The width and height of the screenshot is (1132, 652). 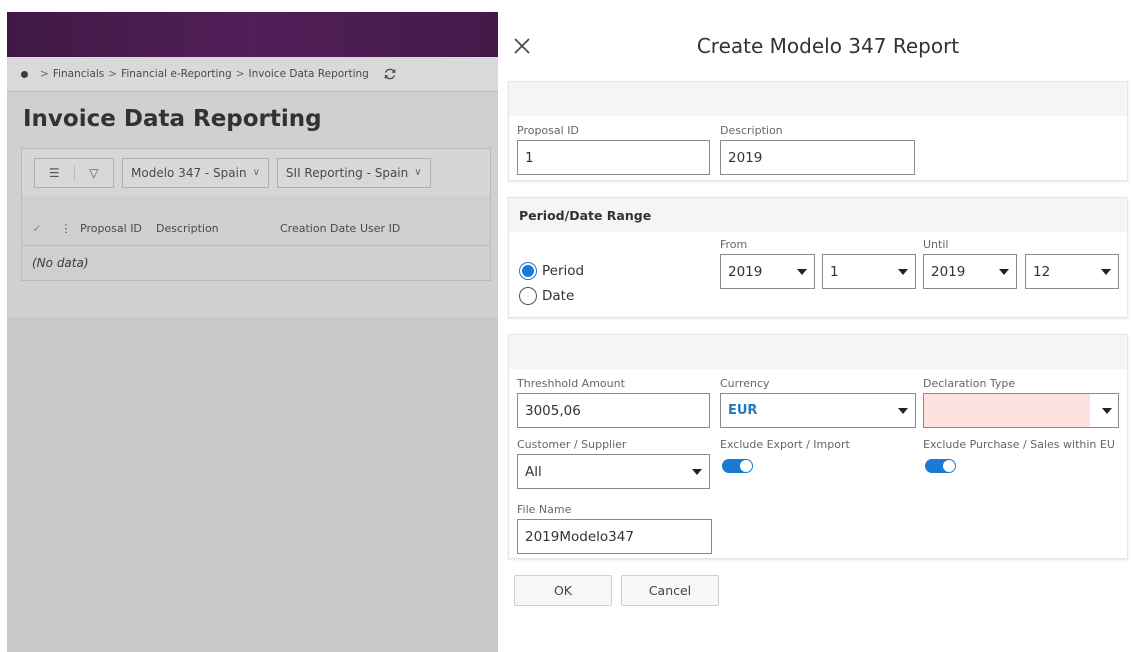 What do you see at coordinates (737, 466) in the screenshot?
I see `exclude-export-import-toggle` at bounding box center [737, 466].